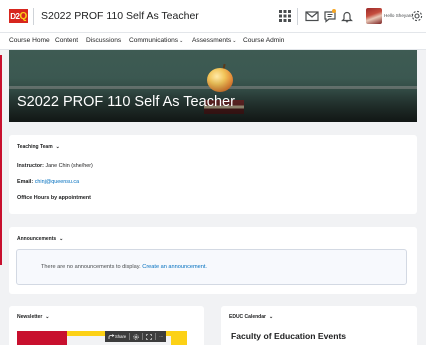 This screenshot has width=426, height=345. Describe the element at coordinates (66, 40) in the screenshot. I see `nav-content: Content` at that location.